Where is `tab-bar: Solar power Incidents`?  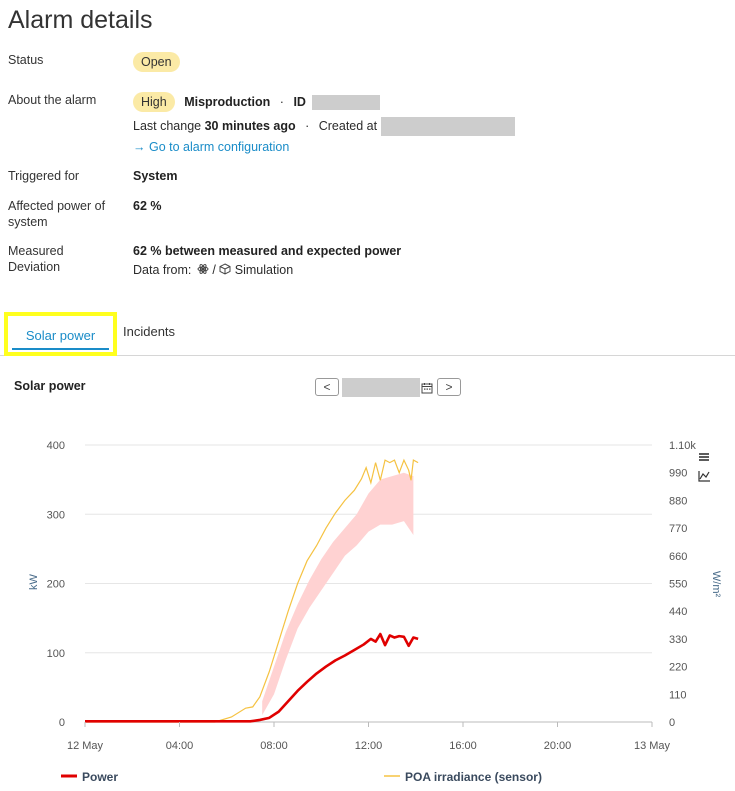
tab-bar: Solar power Incidents is located at coordinates (367, 334).